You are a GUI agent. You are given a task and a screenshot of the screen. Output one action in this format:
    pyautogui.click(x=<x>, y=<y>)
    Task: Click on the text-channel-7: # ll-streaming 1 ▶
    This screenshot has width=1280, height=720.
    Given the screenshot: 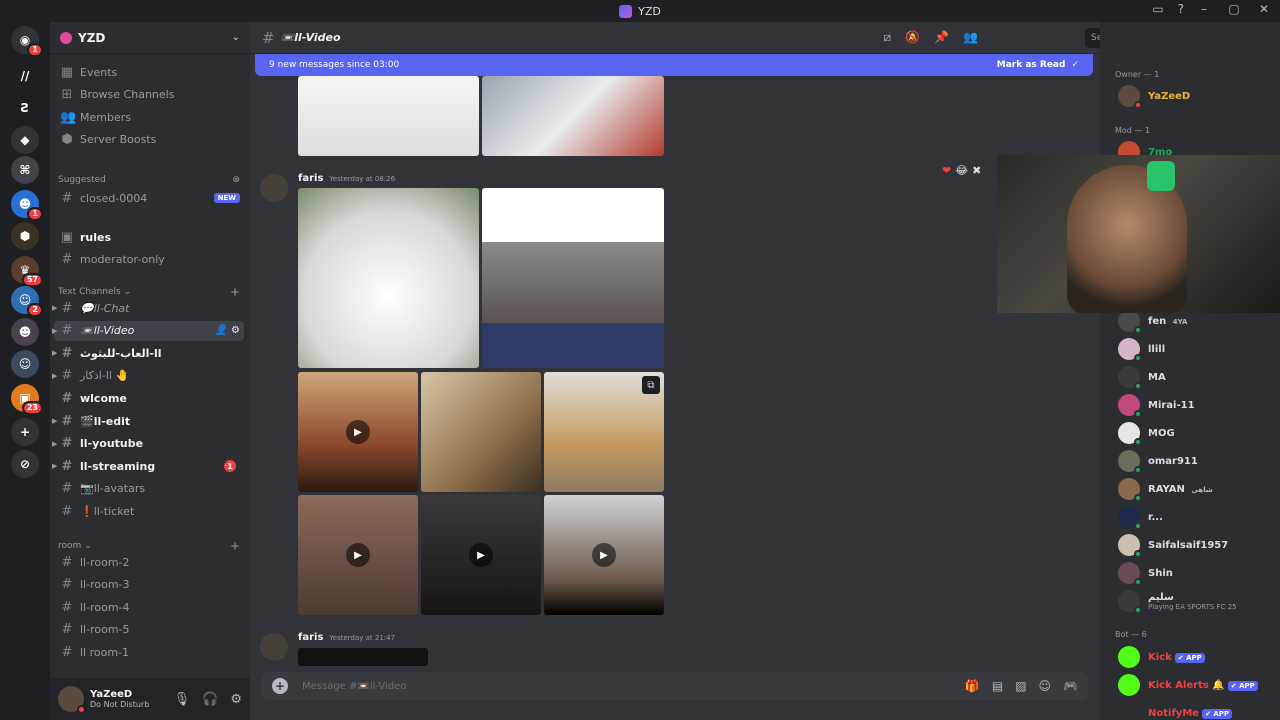 What is the action you would take?
    pyautogui.click(x=148, y=466)
    